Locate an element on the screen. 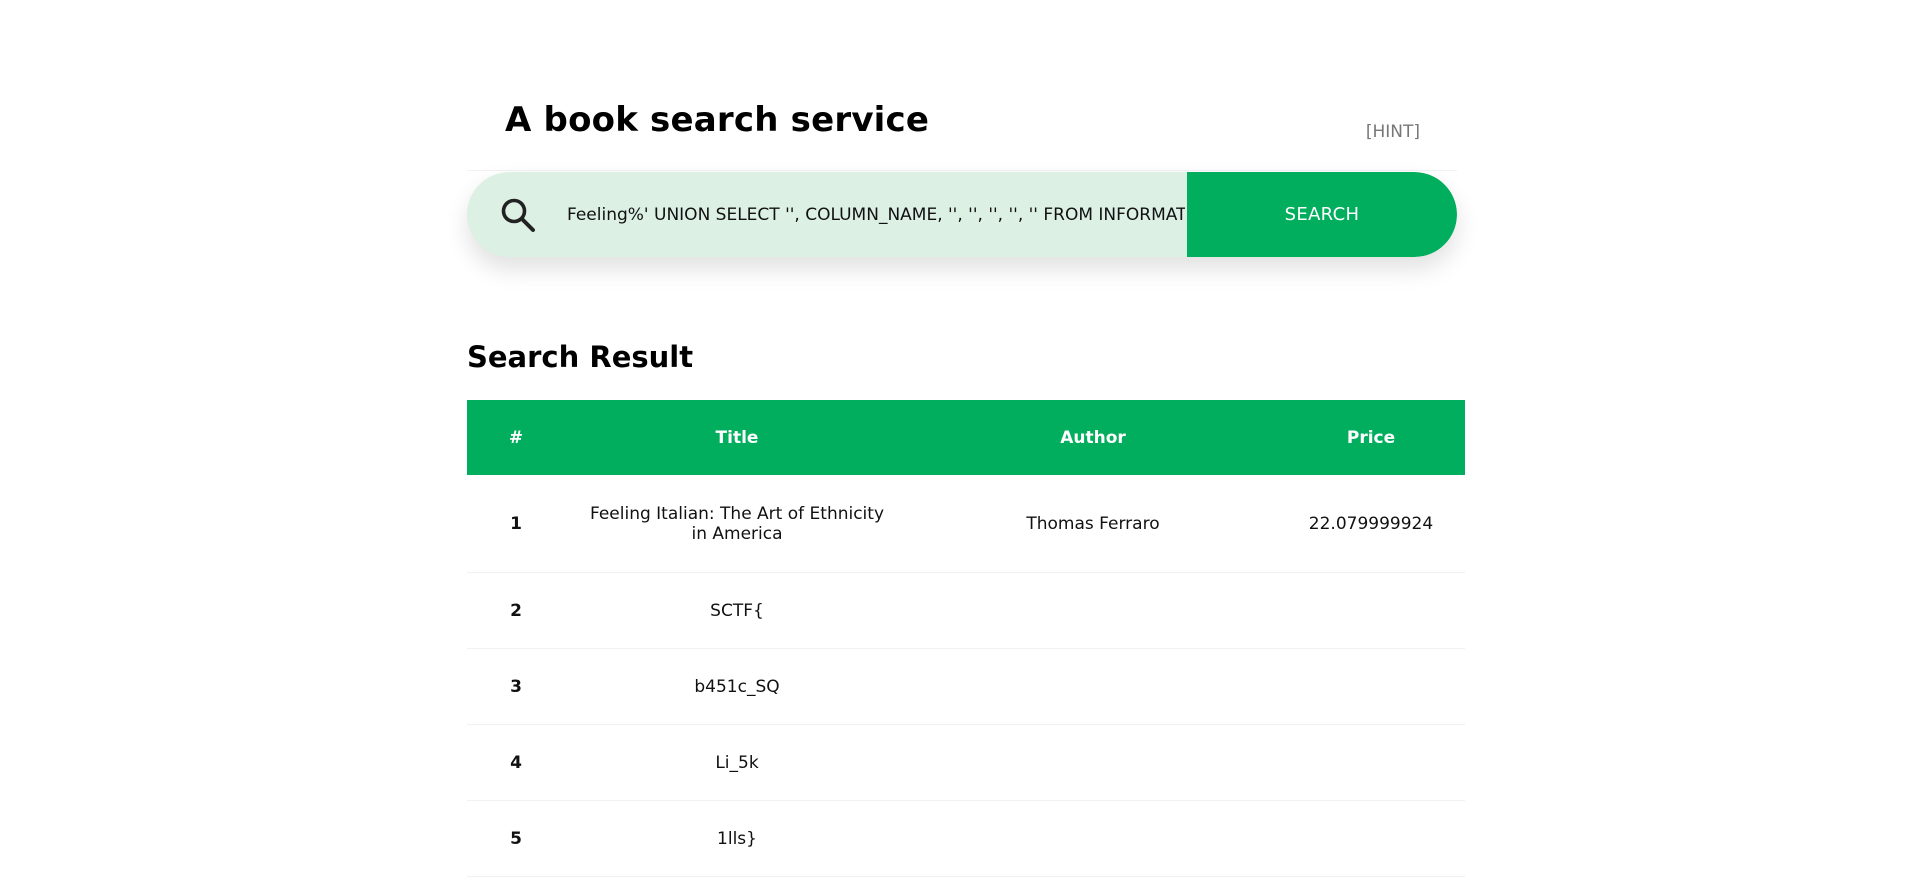 The width and height of the screenshot is (1920, 896). column-header-title: Title is located at coordinates (737, 437).